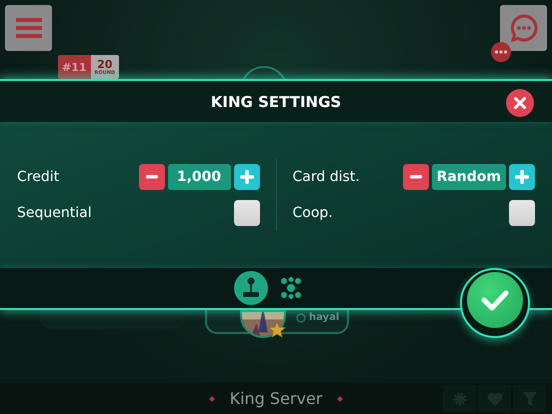 Image resolution: width=552 pixels, height=414 pixels. I want to click on group-icon, so click(291, 288).